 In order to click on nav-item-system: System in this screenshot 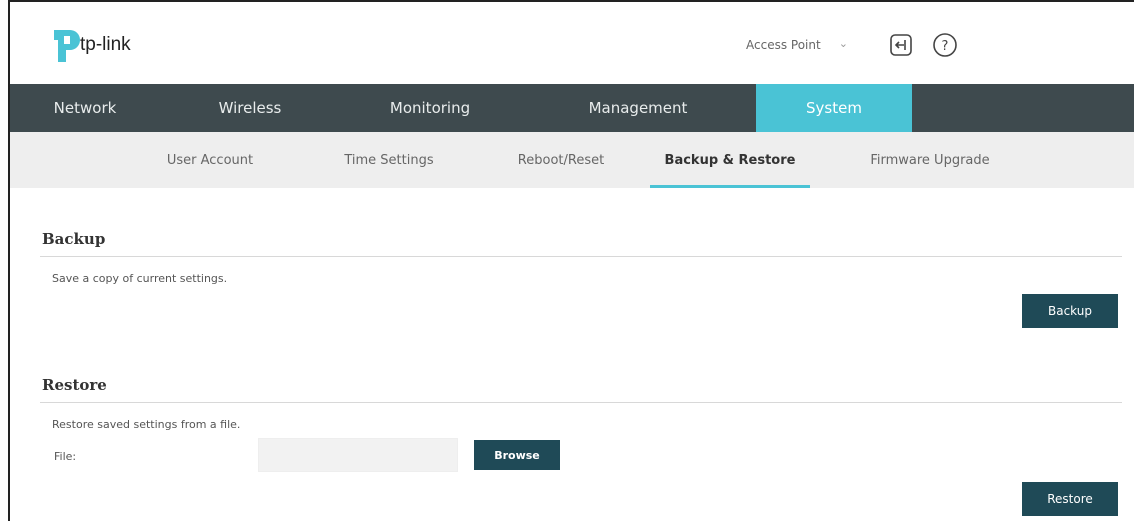, I will do `click(834, 108)`.